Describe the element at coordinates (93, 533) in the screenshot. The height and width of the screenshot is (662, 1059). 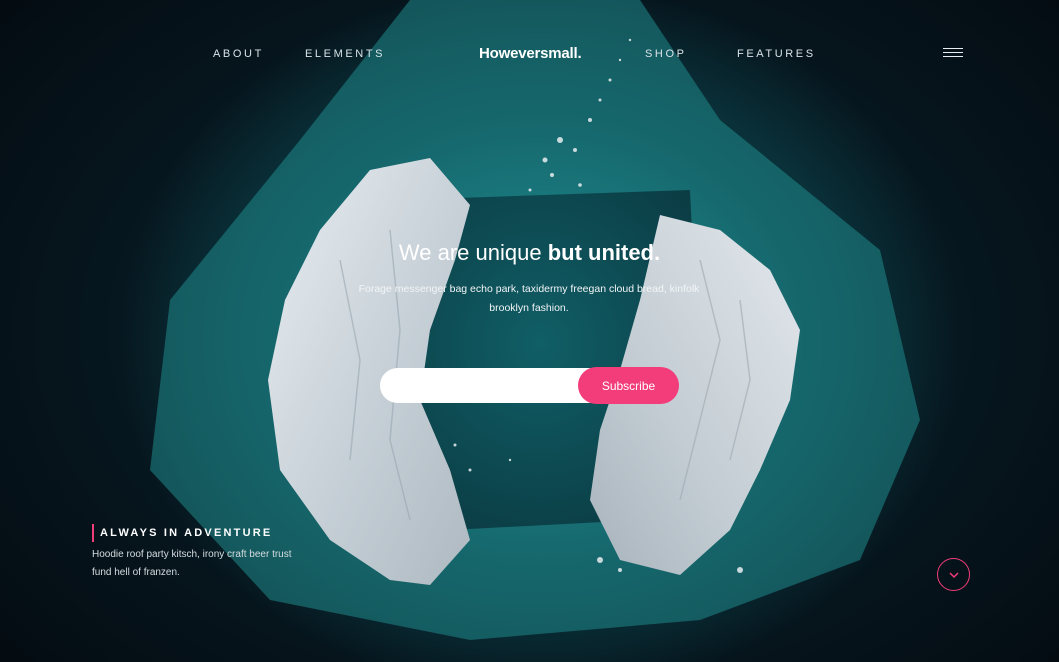
I see `accent-bar` at that location.